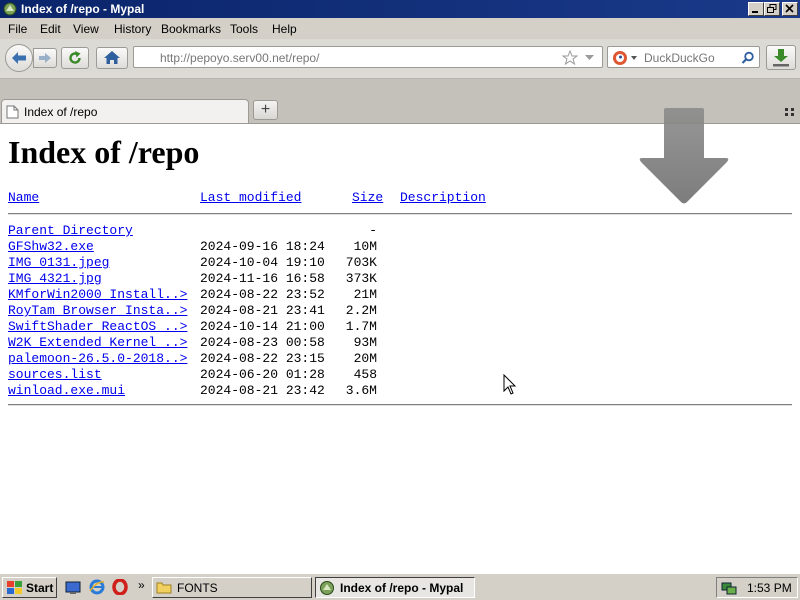 Image resolution: width=800 pixels, height=600 pixels. What do you see at coordinates (40, 588) in the screenshot?
I see `start-label: Start` at bounding box center [40, 588].